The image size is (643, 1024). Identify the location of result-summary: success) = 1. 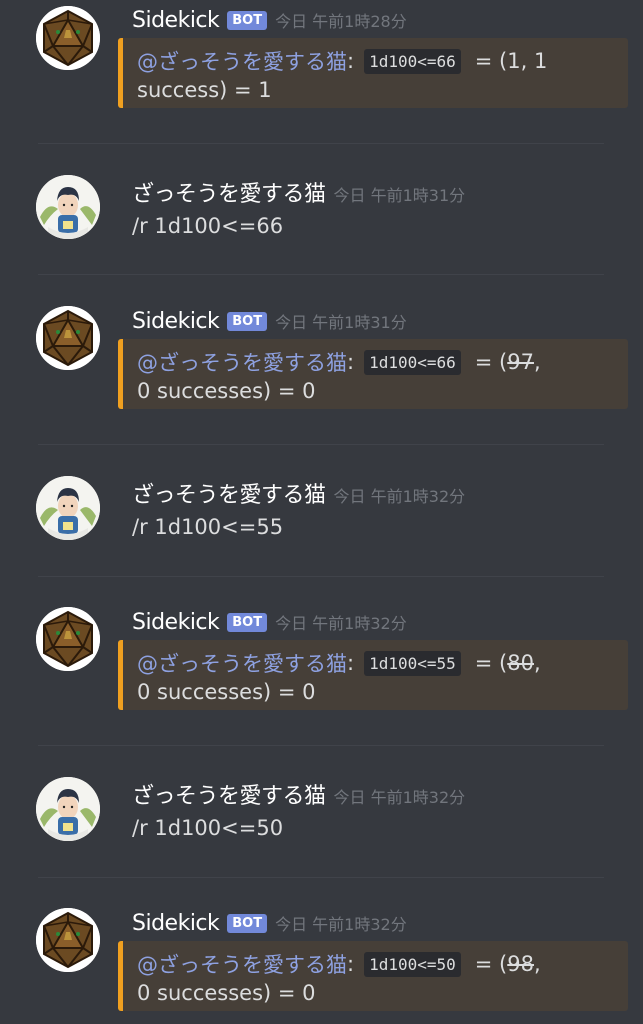
(204, 90).